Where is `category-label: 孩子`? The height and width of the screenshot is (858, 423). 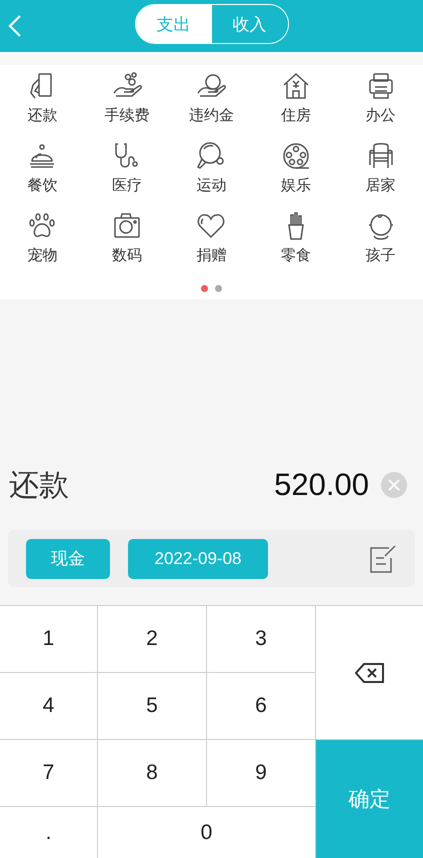
category-label: 孩子 is located at coordinates (381, 255).